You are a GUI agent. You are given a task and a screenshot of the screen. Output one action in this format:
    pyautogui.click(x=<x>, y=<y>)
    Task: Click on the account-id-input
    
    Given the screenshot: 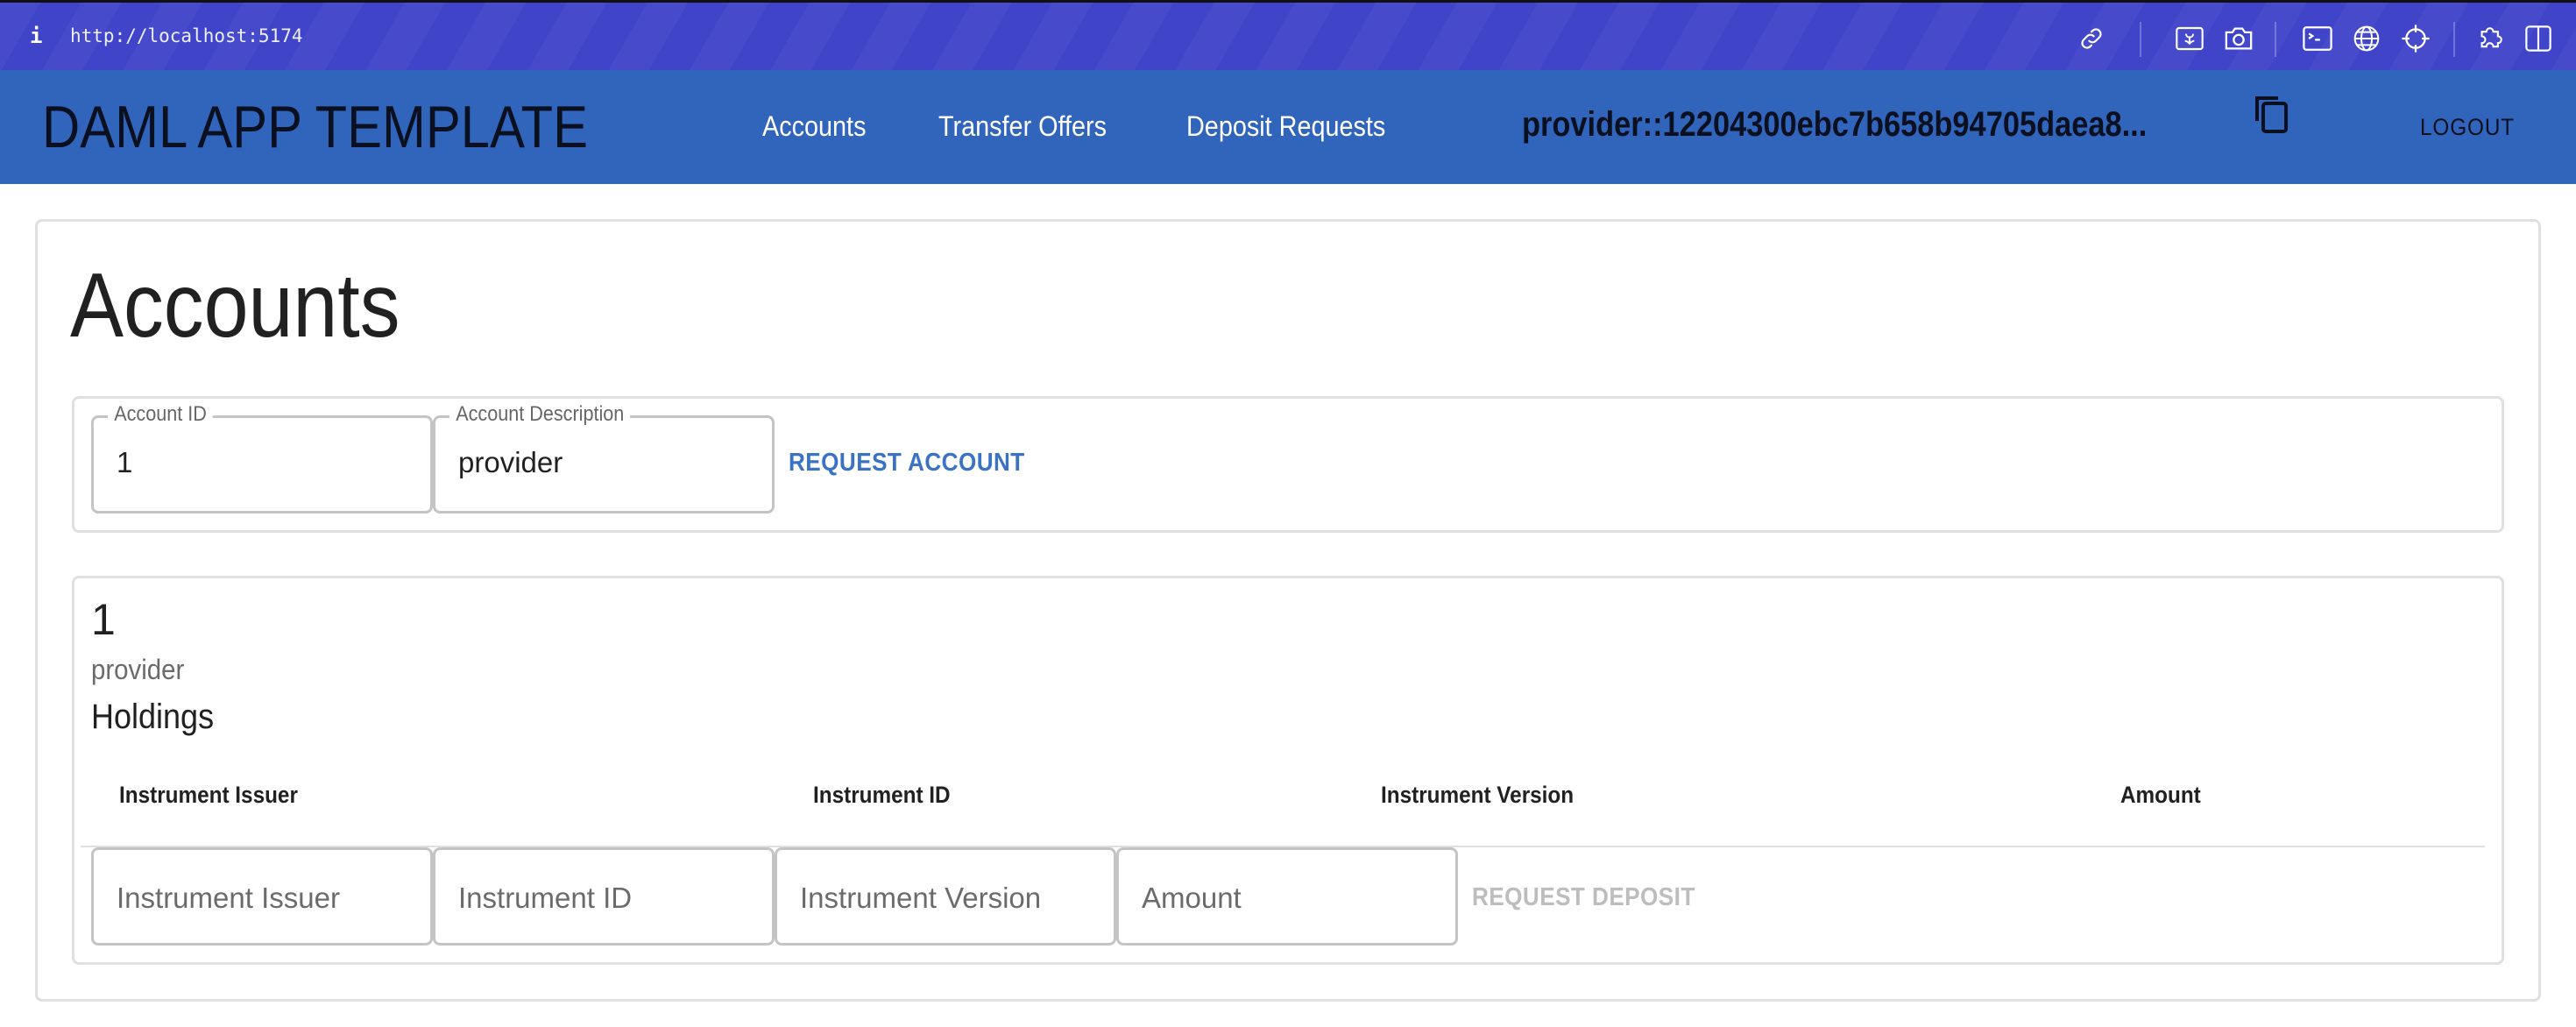 What is the action you would take?
    pyautogui.click(x=251, y=462)
    